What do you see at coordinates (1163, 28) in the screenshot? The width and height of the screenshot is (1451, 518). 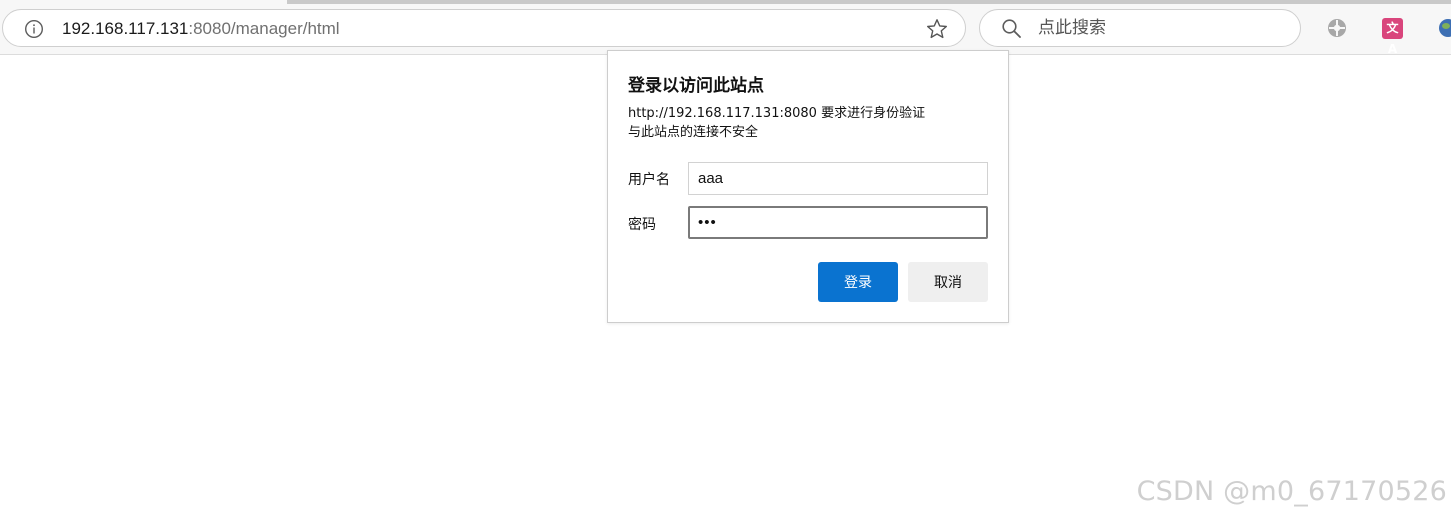 I see `search-input` at bounding box center [1163, 28].